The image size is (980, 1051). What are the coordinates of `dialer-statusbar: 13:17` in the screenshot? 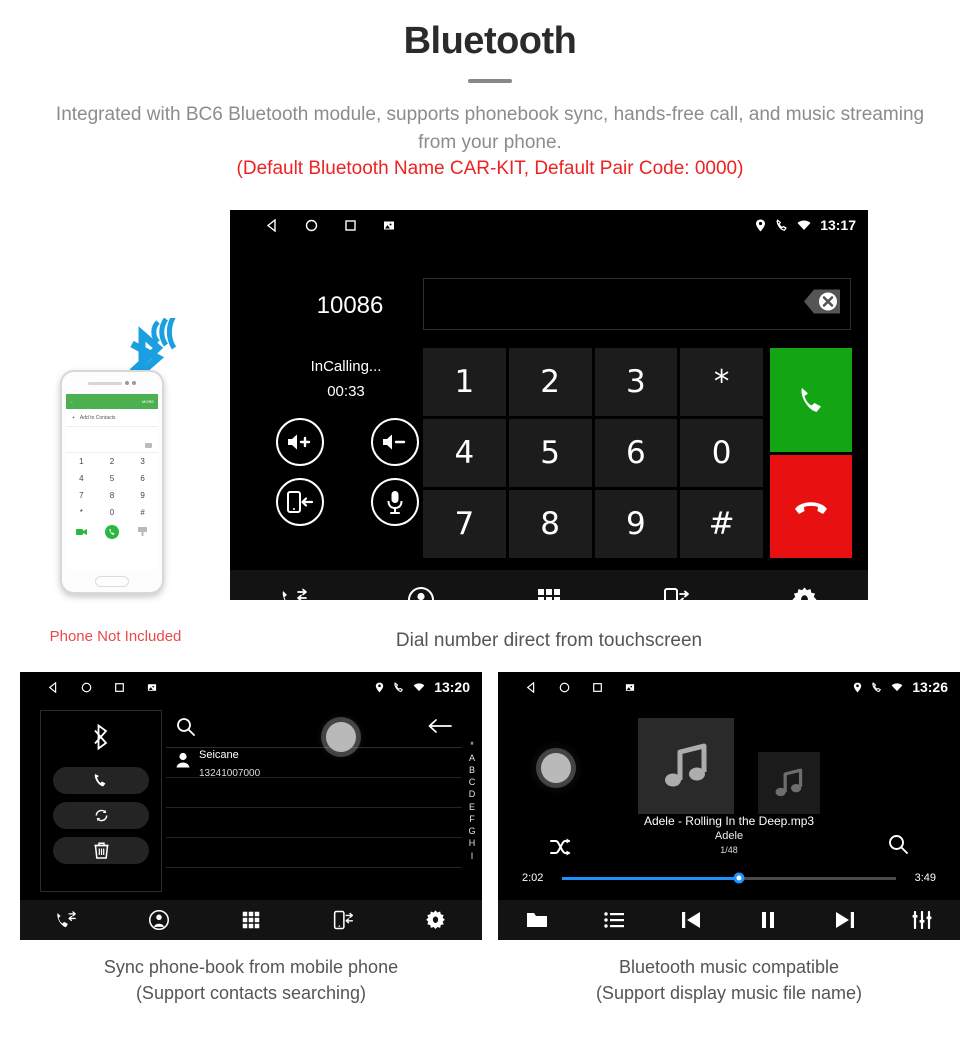 It's located at (549, 225).